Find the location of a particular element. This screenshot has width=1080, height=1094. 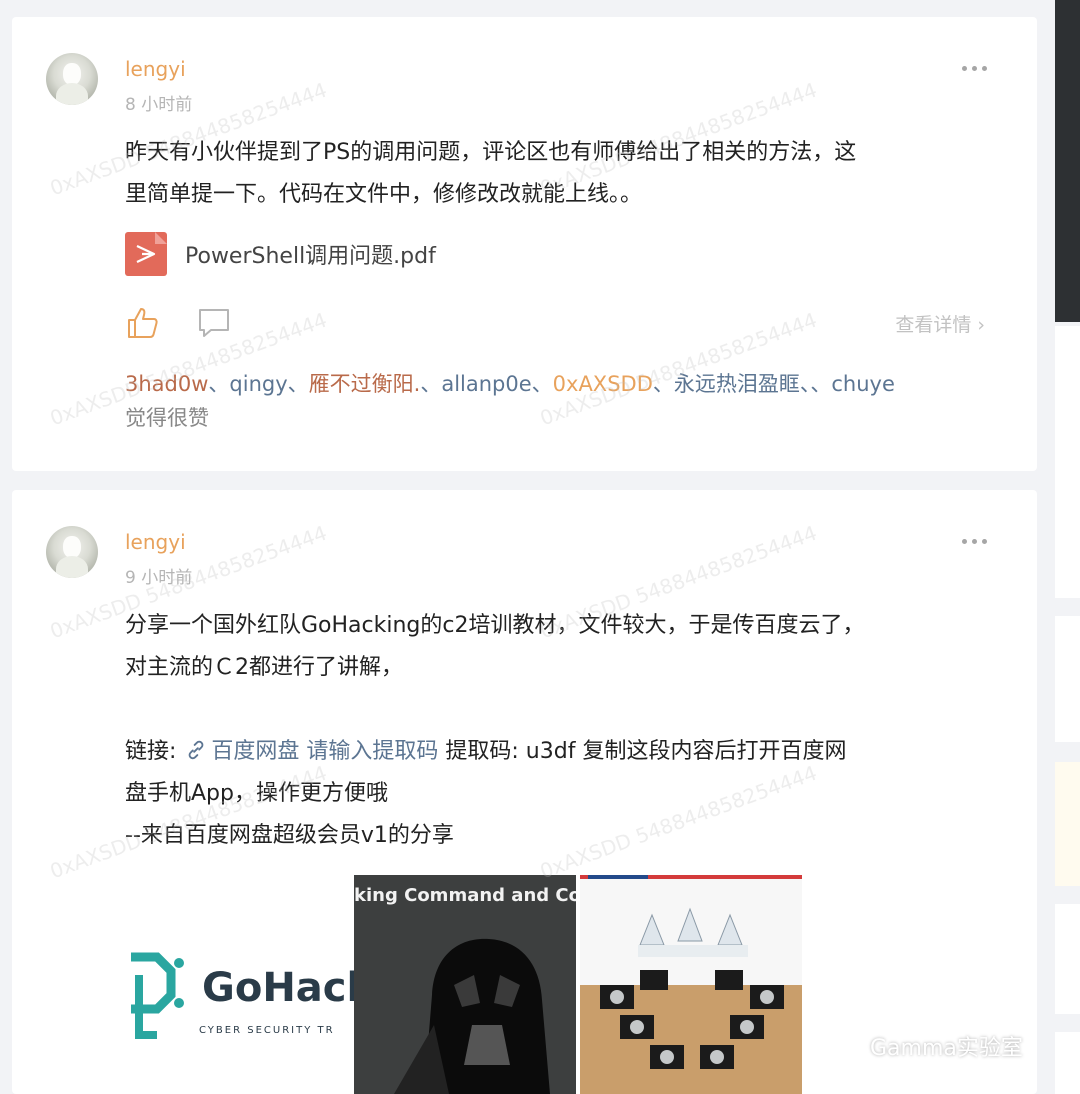

share-link: 百度网盘 请输入提取码 is located at coordinates (310, 751).